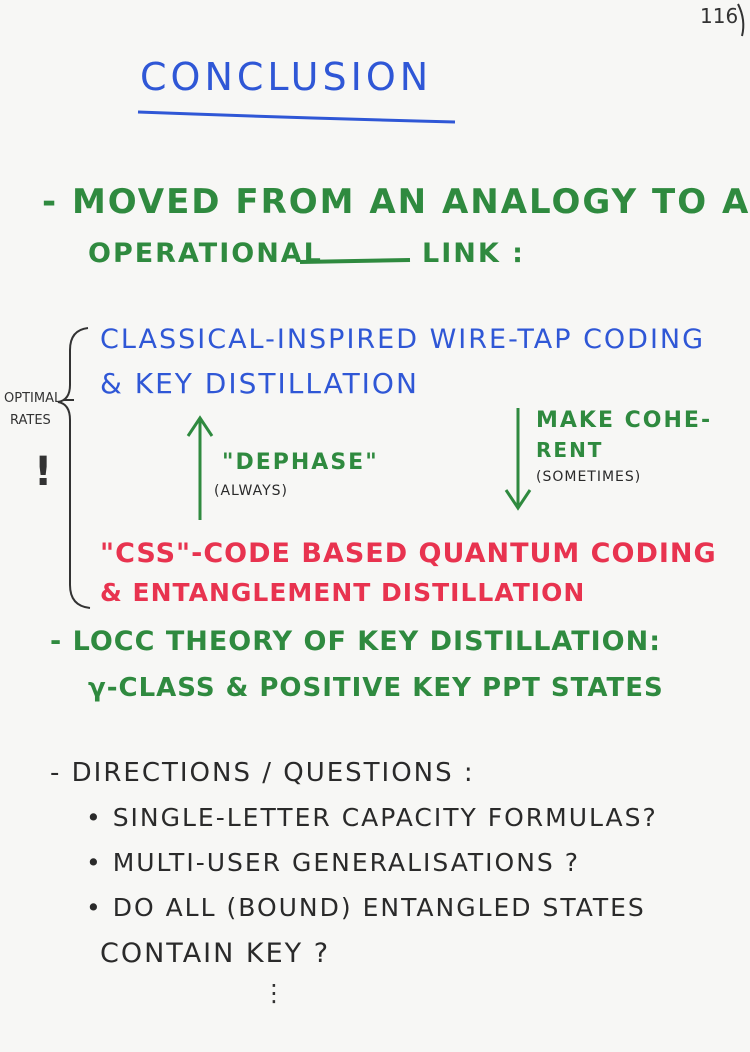 This screenshot has width=750, height=1052. What do you see at coordinates (719, 16) in the screenshot?
I see `page-number: 116` at bounding box center [719, 16].